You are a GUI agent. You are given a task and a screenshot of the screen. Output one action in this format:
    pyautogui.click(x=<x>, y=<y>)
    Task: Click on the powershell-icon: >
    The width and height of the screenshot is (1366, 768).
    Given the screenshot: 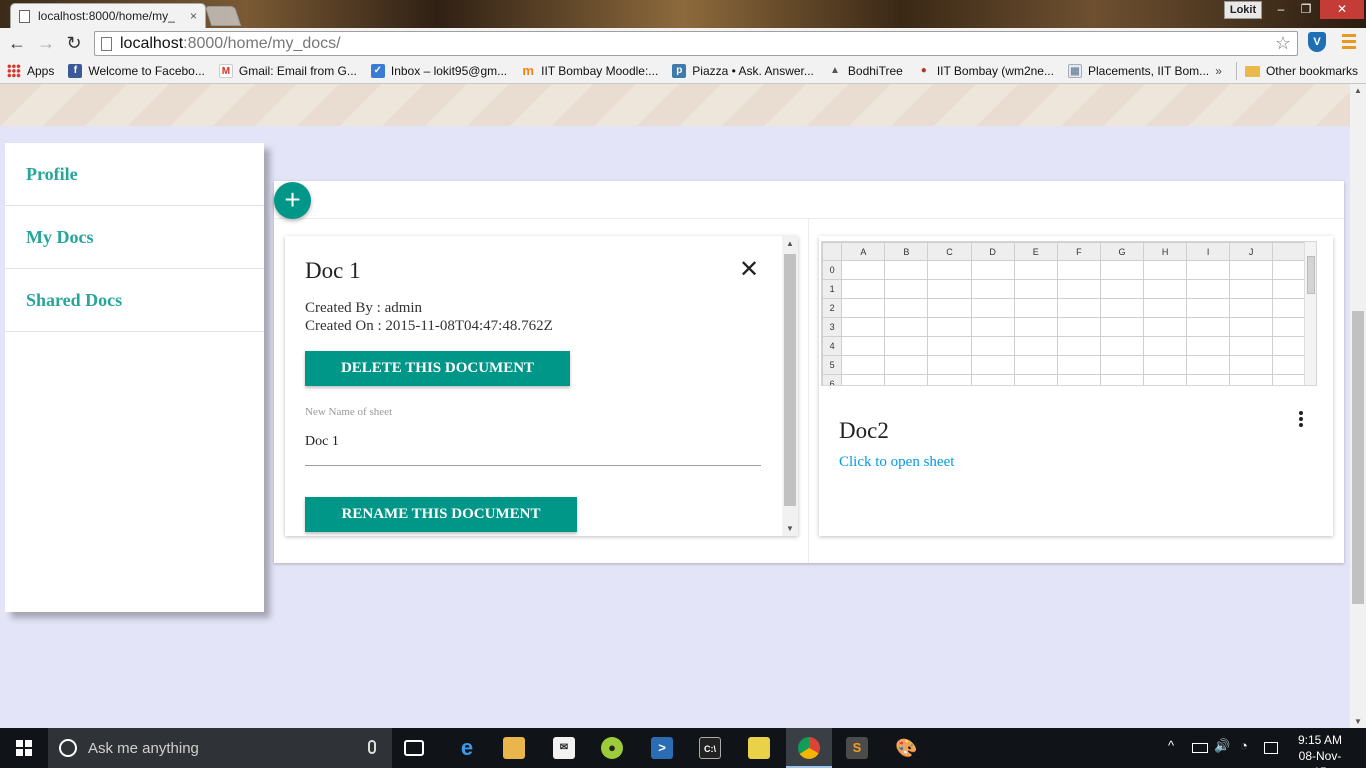 What is the action you would take?
    pyautogui.click(x=662, y=748)
    